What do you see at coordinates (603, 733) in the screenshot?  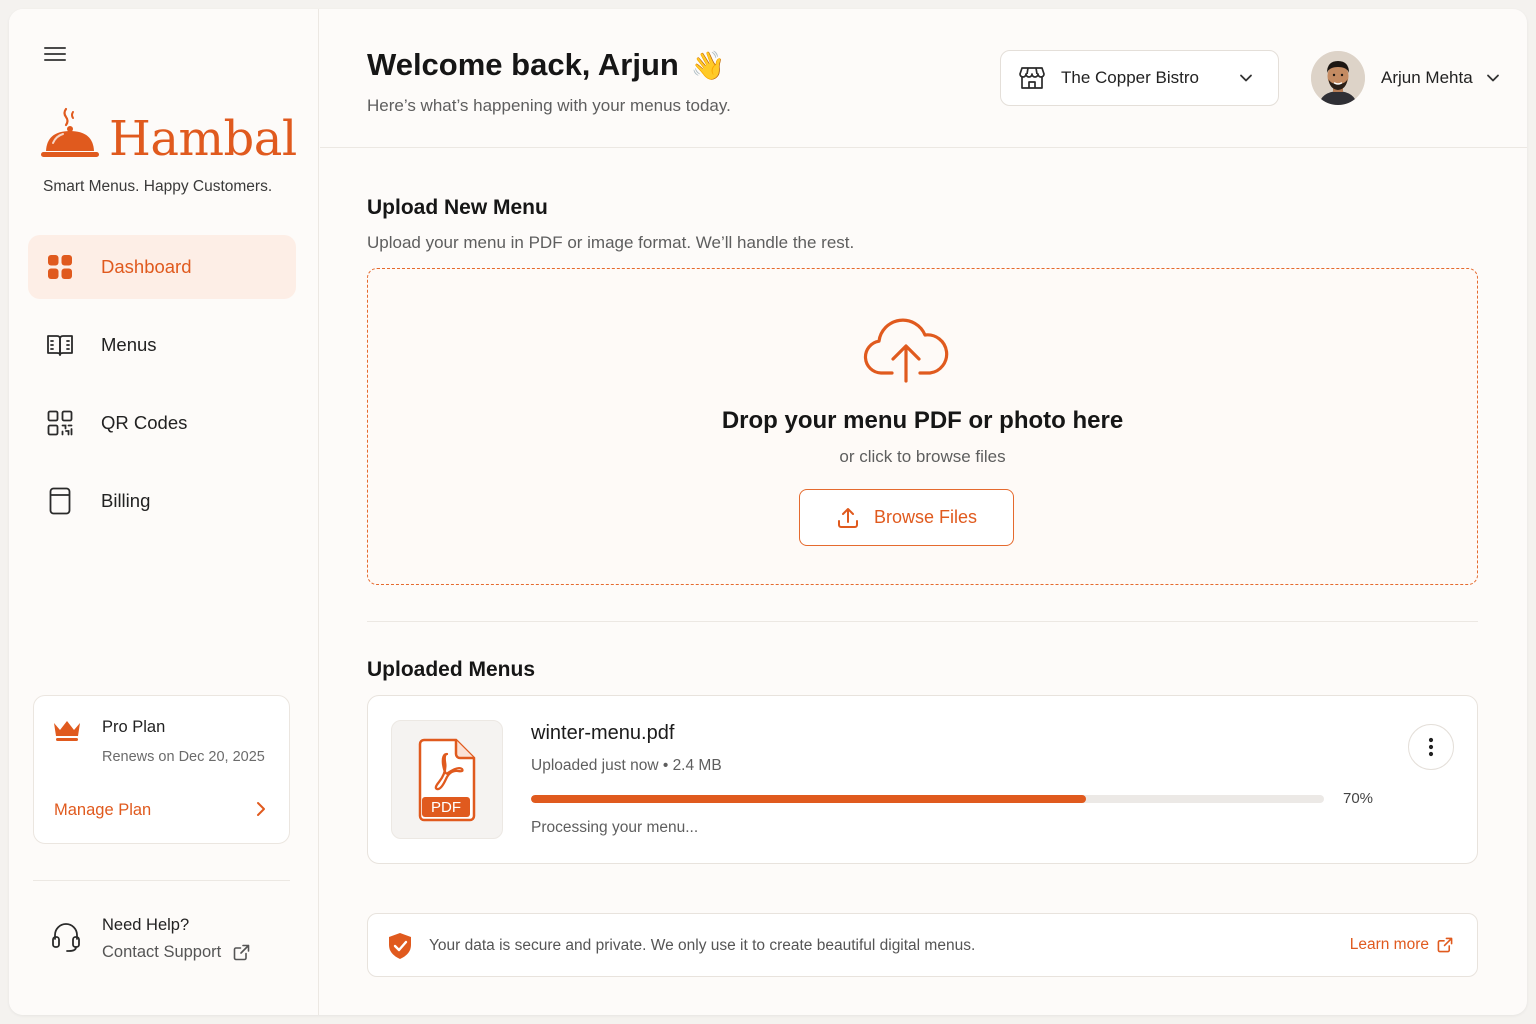 I see `file-name: winter-menu.pdf` at bounding box center [603, 733].